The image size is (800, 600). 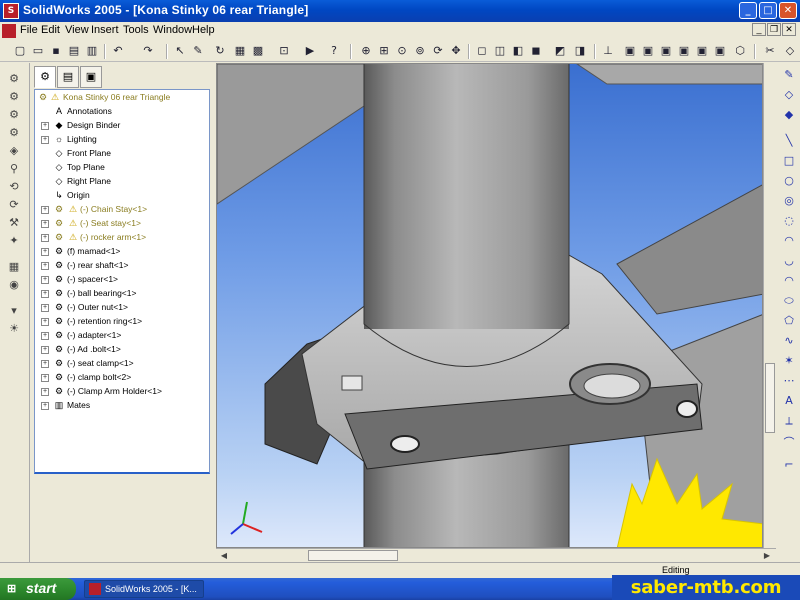 I want to click on line-icon: ╲, so click(x=789, y=141).